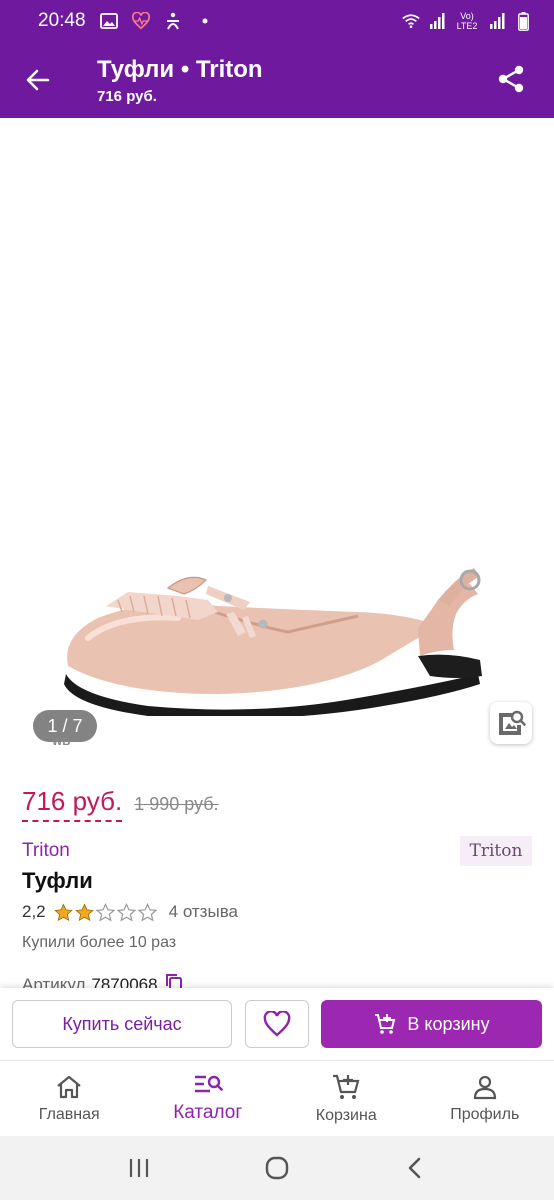  Describe the element at coordinates (180, 69) in the screenshot. I see `page-title: Туфли • Triton` at that location.